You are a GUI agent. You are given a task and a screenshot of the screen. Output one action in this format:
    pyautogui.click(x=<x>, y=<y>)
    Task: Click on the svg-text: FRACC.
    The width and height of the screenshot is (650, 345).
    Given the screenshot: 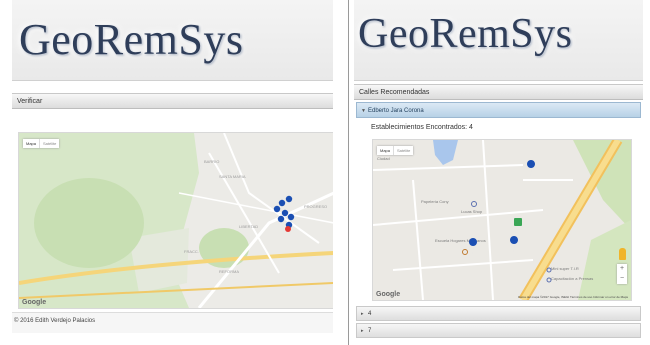 What is the action you would take?
    pyautogui.click(x=191, y=251)
    